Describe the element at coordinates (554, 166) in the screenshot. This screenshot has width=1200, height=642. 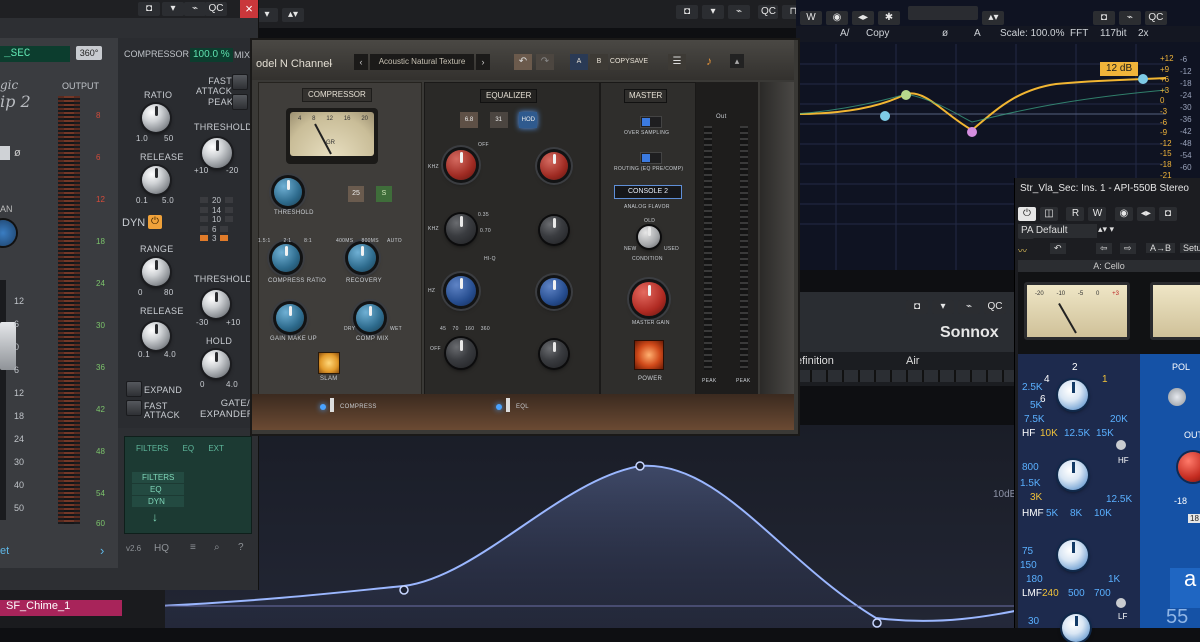
I see `eq-high-gain-knob` at that location.